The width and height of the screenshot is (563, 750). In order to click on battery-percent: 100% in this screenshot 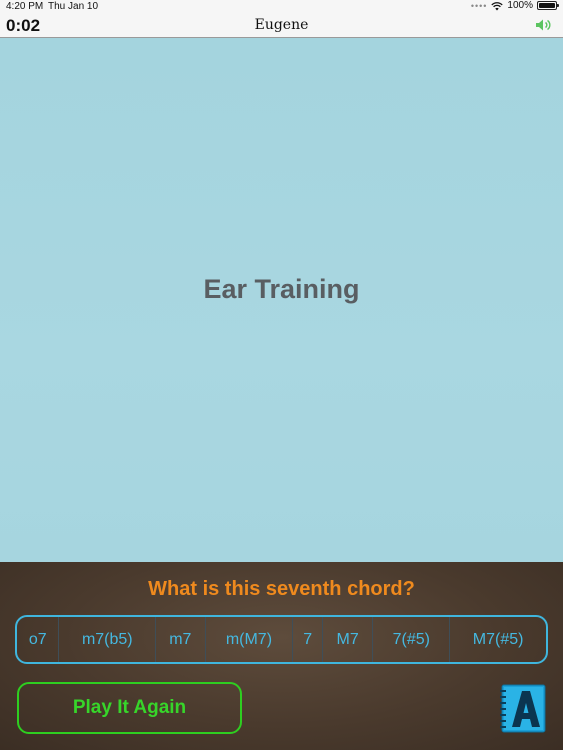, I will do `click(520, 5)`.